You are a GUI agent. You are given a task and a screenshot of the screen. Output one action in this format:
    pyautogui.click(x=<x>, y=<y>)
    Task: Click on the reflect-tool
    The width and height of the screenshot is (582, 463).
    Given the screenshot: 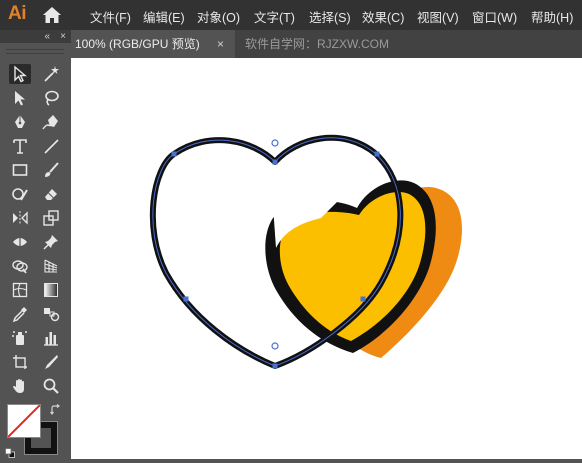 What is the action you would take?
    pyautogui.click(x=20, y=218)
    